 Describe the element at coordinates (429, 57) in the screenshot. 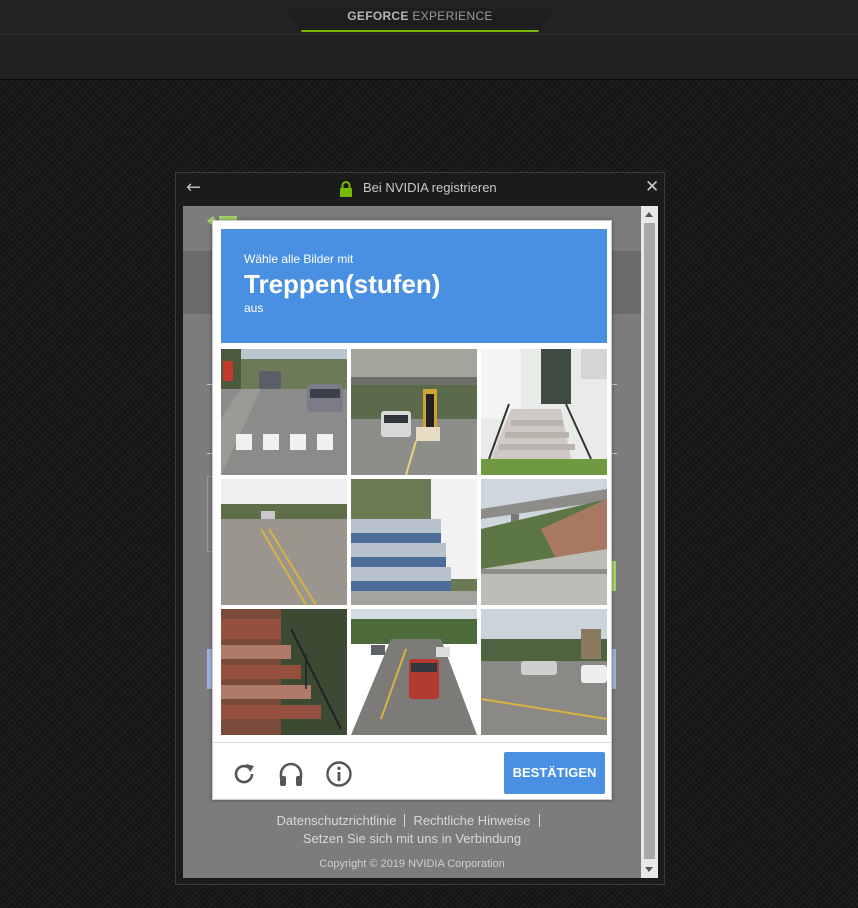

I see `nav-bar` at that location.